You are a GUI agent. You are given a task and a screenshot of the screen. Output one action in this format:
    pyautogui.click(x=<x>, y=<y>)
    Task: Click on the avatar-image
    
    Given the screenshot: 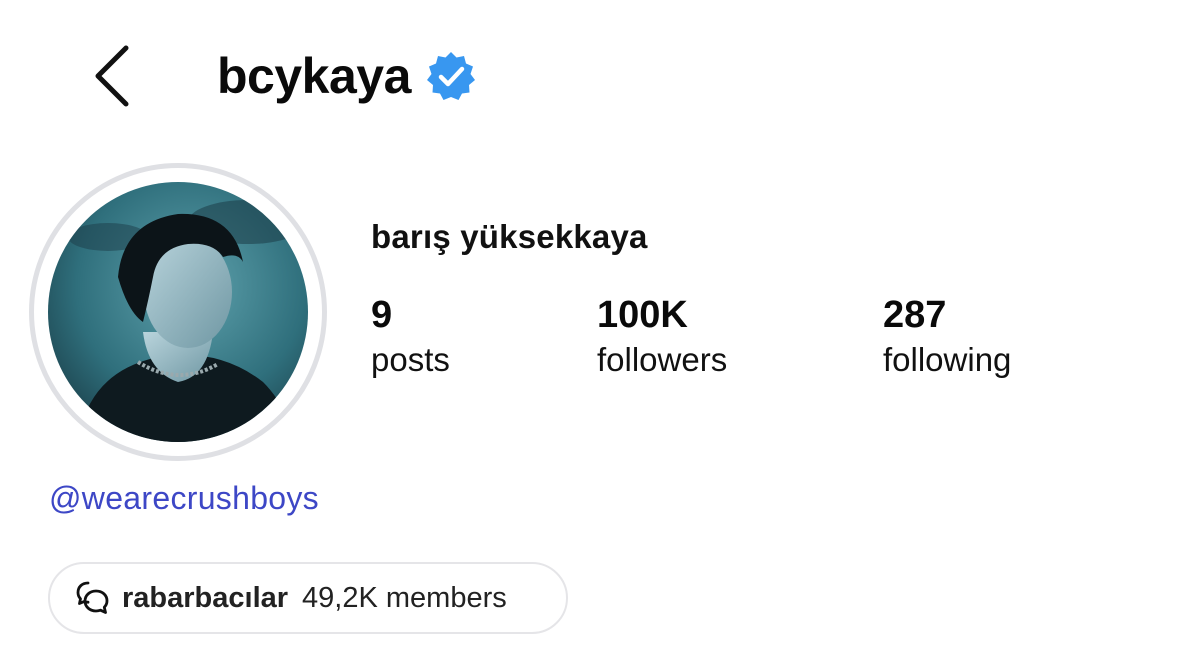 What is the action you would take?
    pyautogui.click(x=178, y=312)
    